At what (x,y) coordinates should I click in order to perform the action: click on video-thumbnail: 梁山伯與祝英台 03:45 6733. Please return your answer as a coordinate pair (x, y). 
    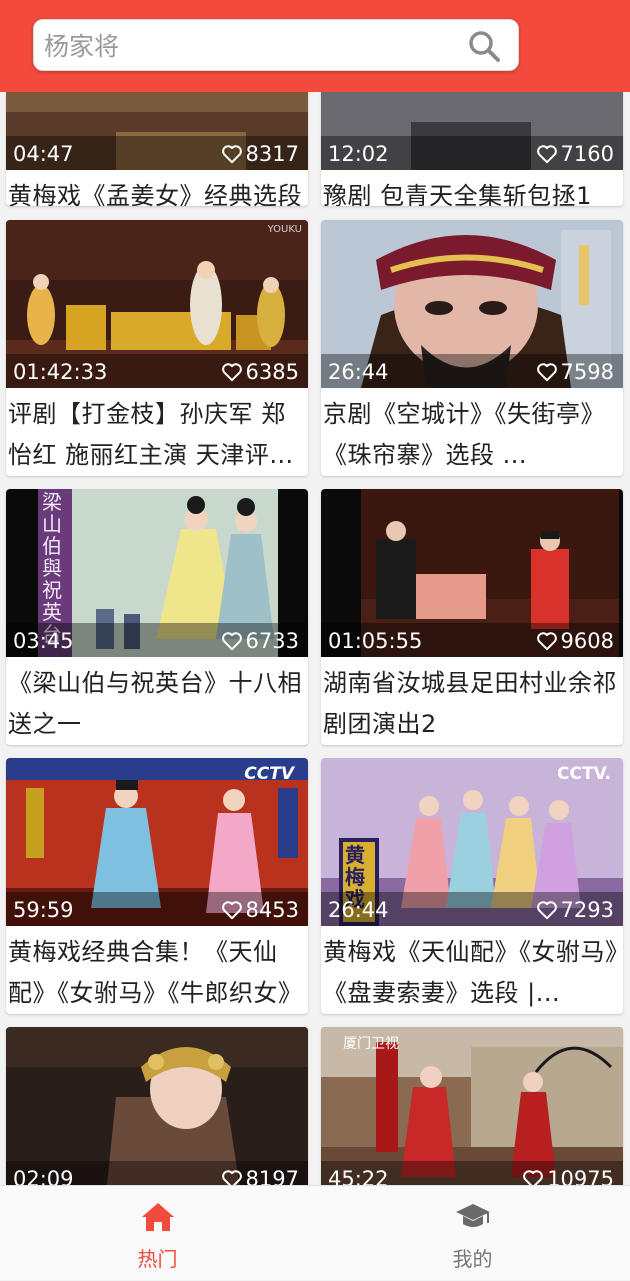
    Looking at the image, I should click on (157, 573).